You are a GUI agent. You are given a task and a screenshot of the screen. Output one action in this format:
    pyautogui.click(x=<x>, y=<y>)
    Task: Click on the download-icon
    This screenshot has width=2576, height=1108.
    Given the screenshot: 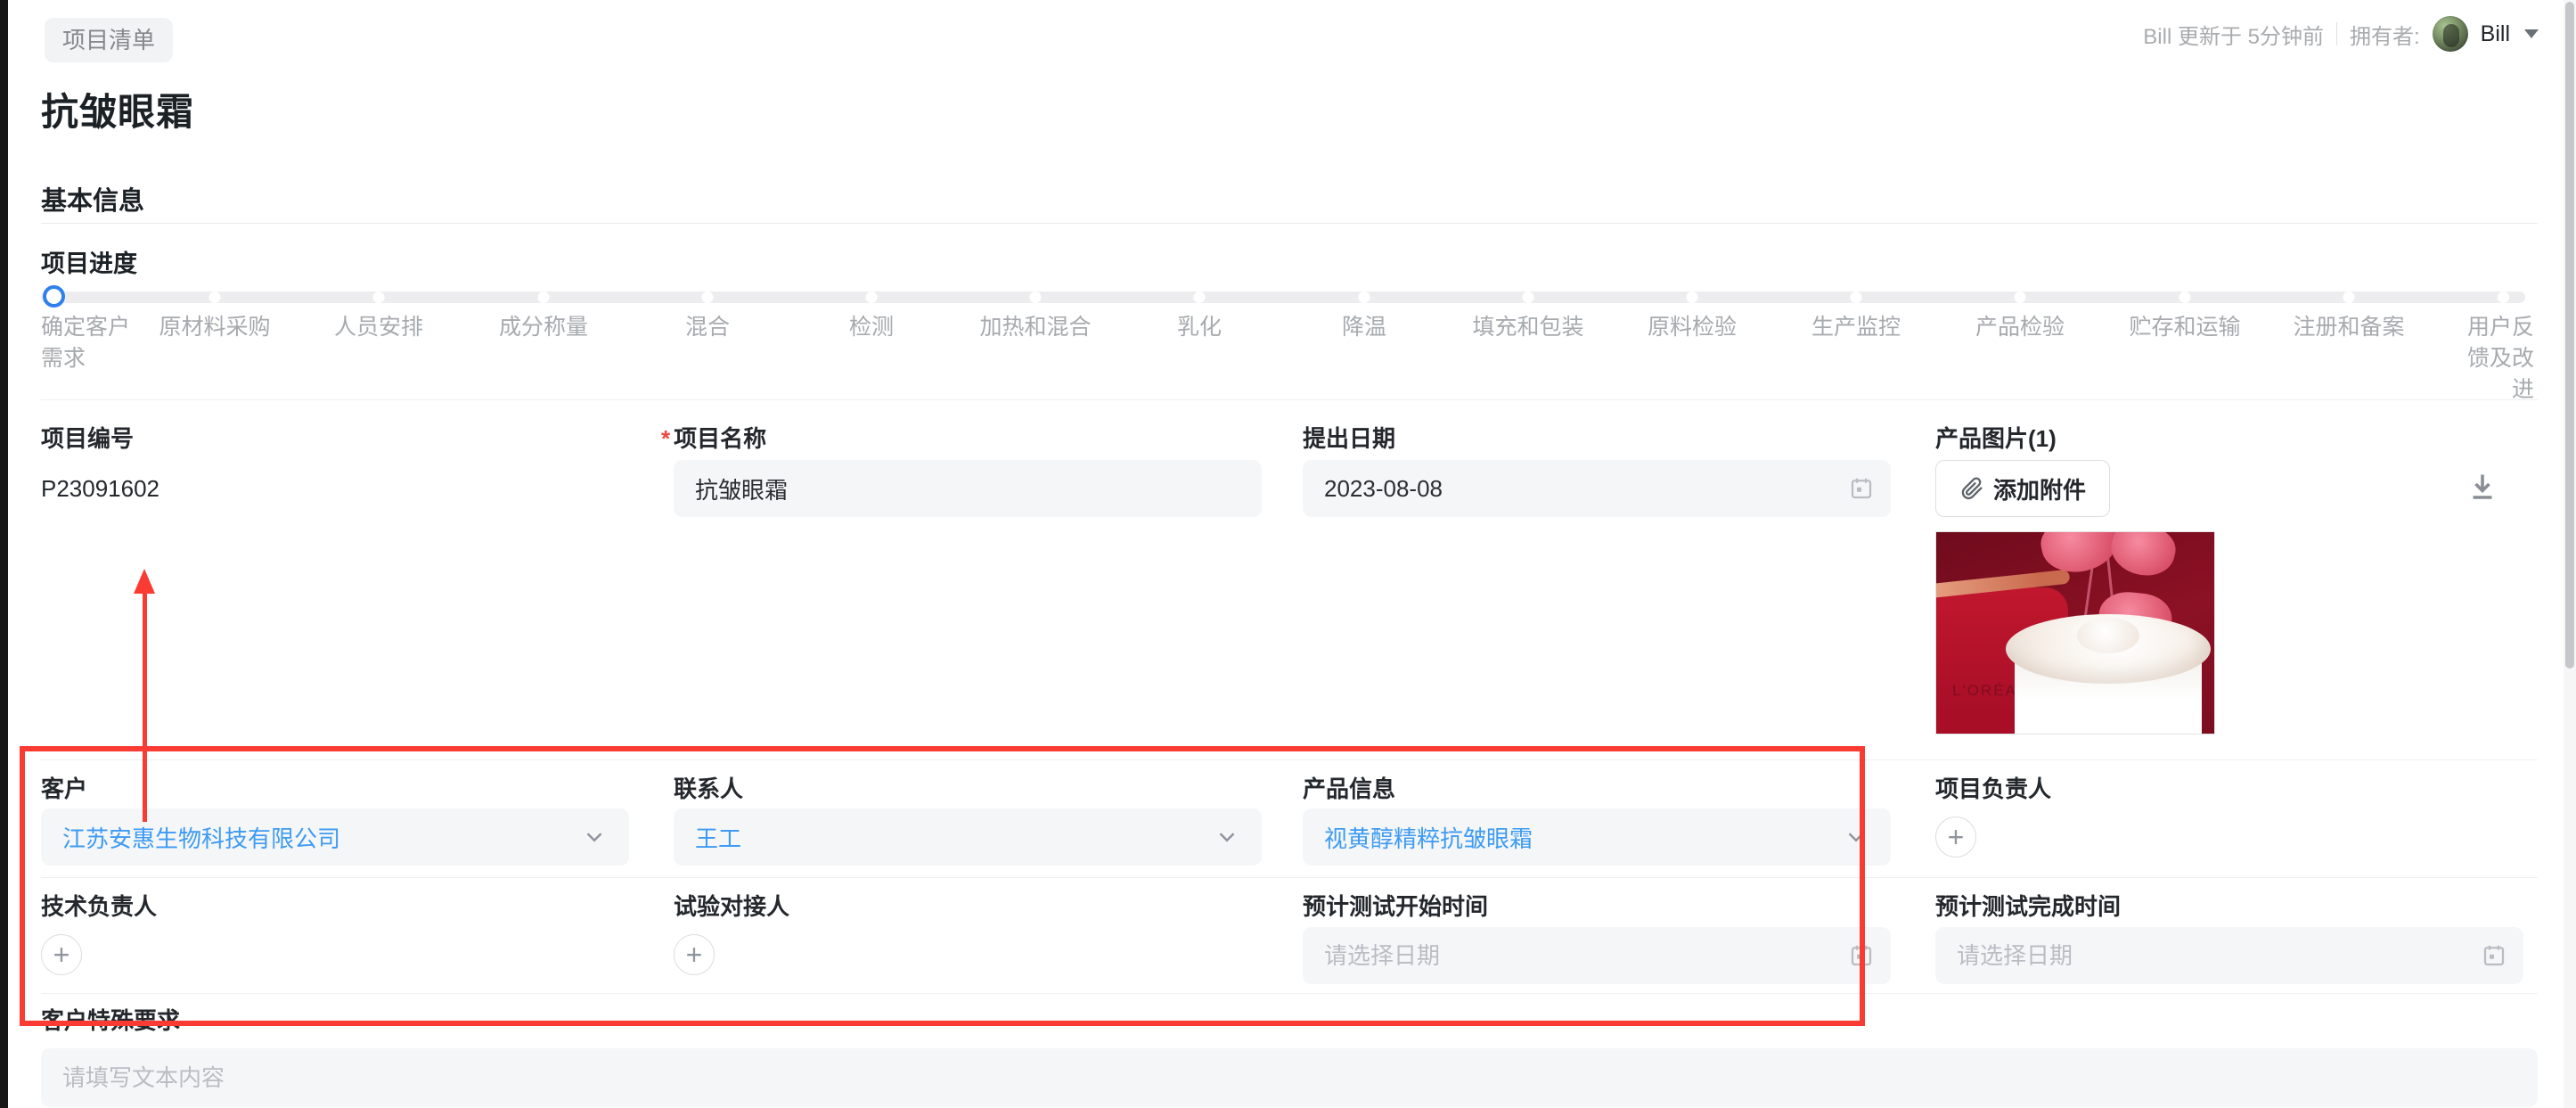 What is the action you would take?
    pyautogui.click(x=2482, y=486)
    